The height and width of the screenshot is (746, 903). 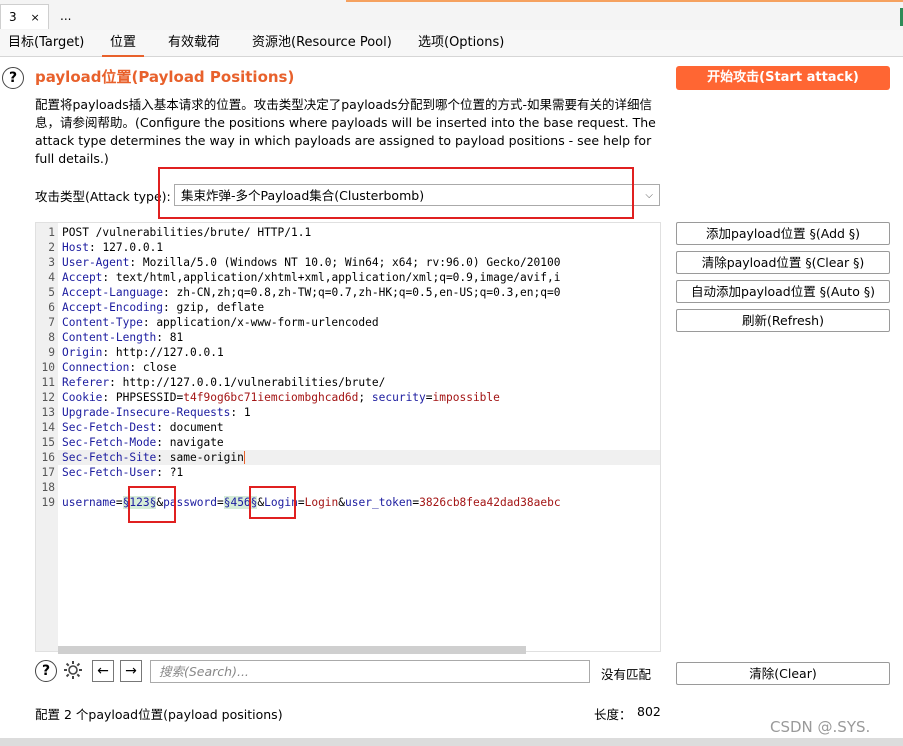 What do you see at coordinates (173, 472) in the screenshot?
I see `header-value: ?1` at bounding box center [173, 472].